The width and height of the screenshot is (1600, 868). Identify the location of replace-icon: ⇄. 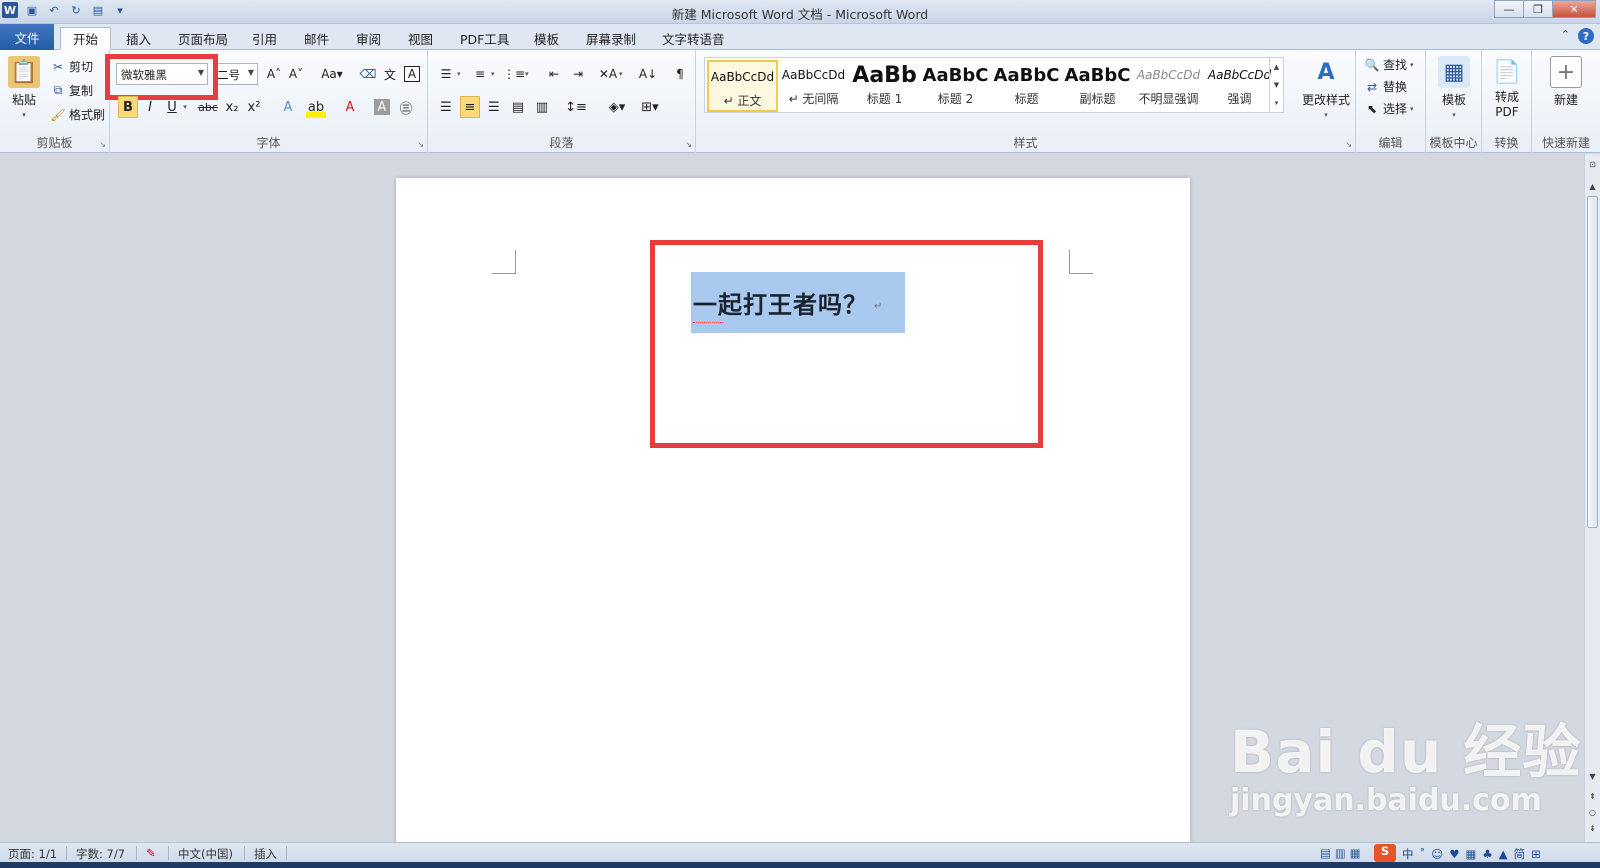
(1372, 86).